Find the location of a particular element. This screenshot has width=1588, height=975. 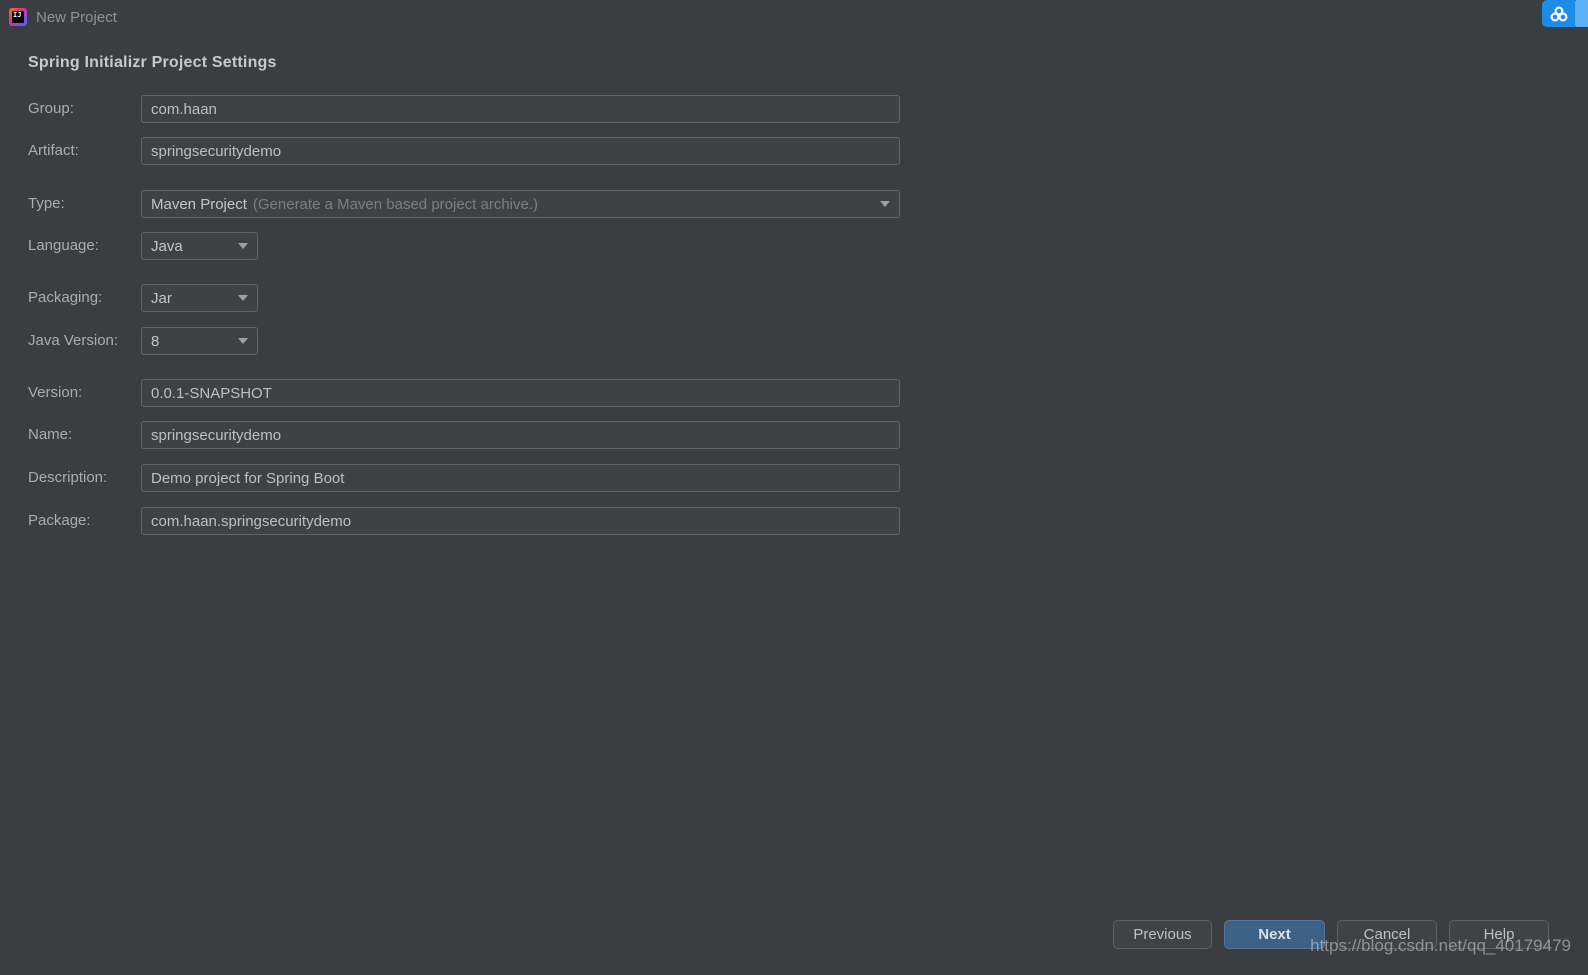

form-row-language: Language: Java is located at coordinates (143, 246).